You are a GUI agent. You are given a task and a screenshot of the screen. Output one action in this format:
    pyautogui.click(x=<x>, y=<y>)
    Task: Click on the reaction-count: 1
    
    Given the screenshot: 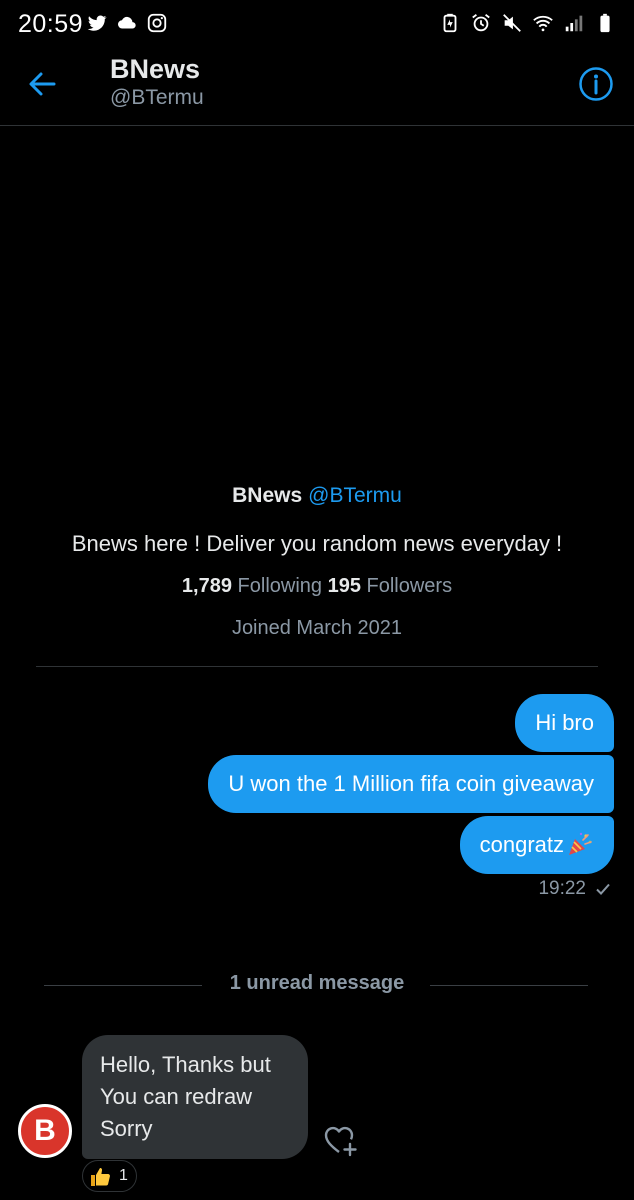 What is the action you would take?
    pyautogui.click(x=123, y=1175)
    